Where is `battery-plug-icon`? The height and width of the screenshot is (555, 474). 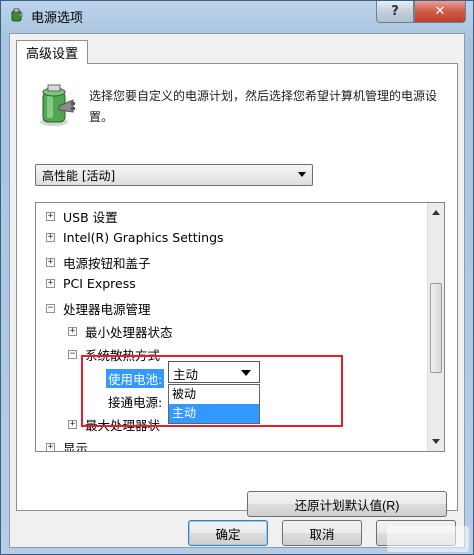 battery-plug-icon is located at coordinates (57, 105).